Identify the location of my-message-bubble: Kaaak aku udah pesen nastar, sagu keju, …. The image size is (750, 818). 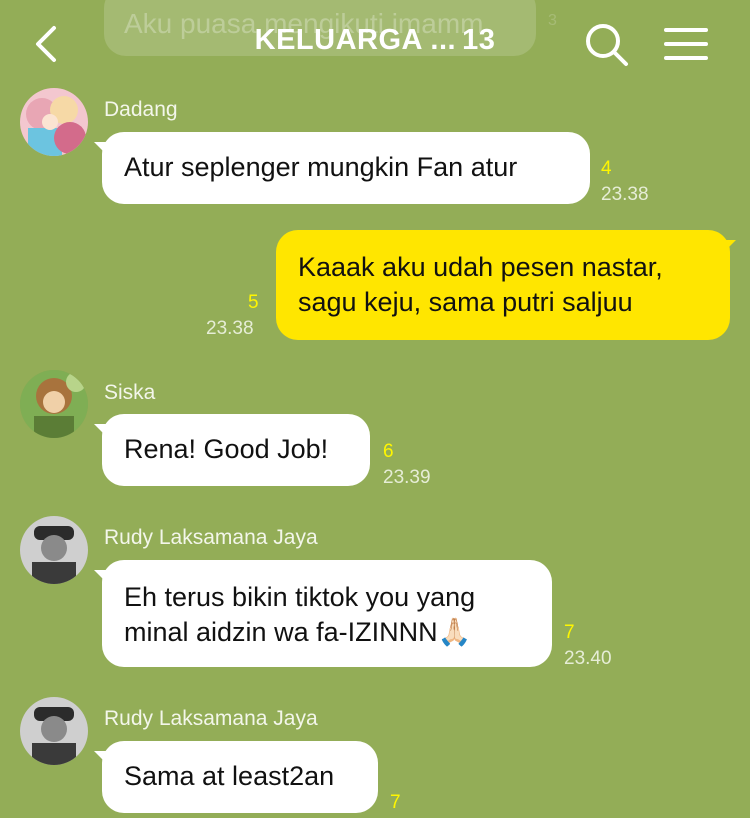
(503, 285).